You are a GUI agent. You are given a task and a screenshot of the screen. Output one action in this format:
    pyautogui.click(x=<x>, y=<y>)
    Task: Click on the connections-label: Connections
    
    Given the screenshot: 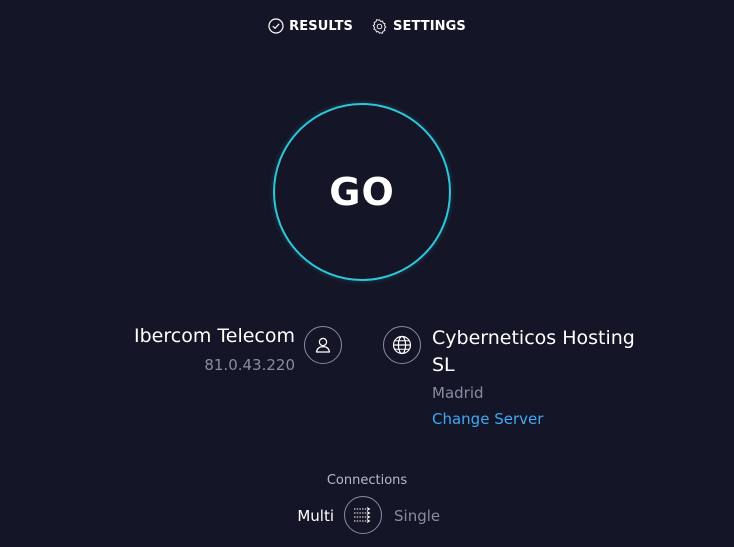 What is the action you would take?
    pyautogui.click(x=367, y=480)
    